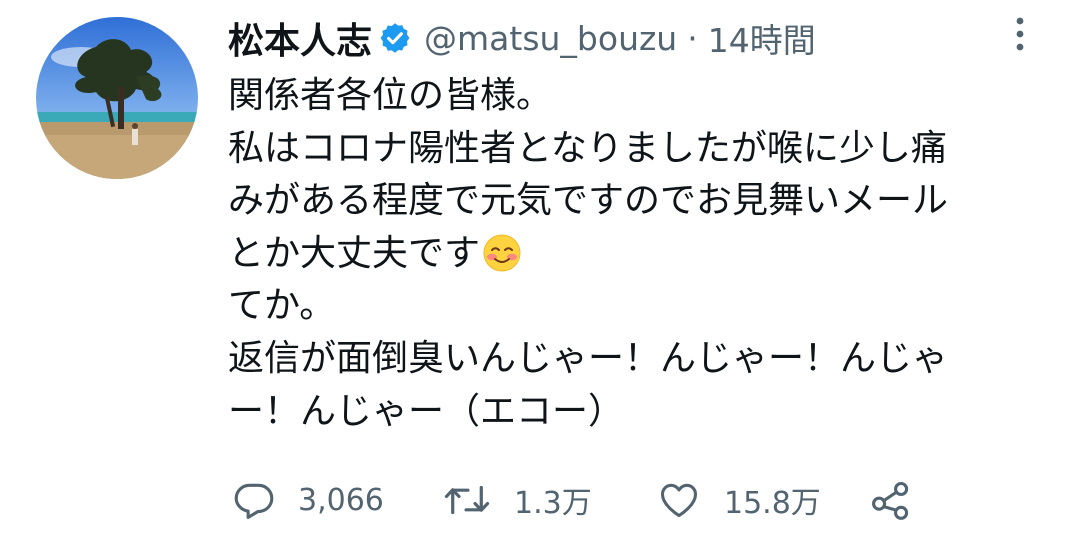 Image resolution: width=1076 pixels, height=538 pixels. What do you see at coordinates (426, 411) in the screenshot?
I see `tweet-line: ー！んじゃー（エコー）` at bounding box center [426, 411].